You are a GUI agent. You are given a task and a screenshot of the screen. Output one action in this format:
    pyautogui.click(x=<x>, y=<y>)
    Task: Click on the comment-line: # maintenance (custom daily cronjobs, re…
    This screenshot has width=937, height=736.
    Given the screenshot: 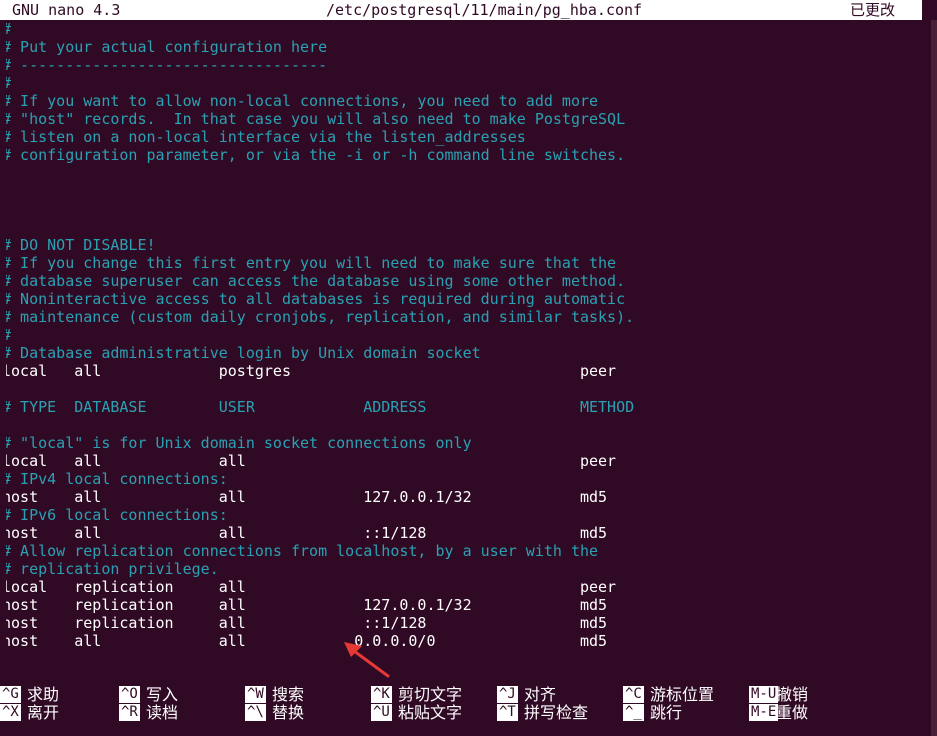 What is the action you would take?
    pyautogui.click(x=318, y=317)
    